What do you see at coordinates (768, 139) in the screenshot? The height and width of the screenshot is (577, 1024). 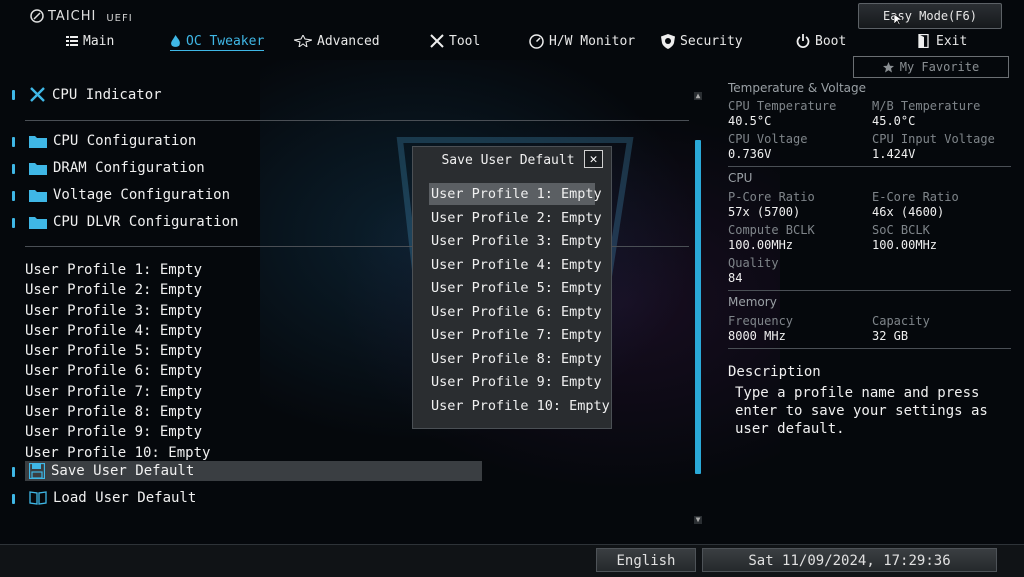 I see `cpu-voltage-label: CPU Voltage` at bounding box center [768, 139].